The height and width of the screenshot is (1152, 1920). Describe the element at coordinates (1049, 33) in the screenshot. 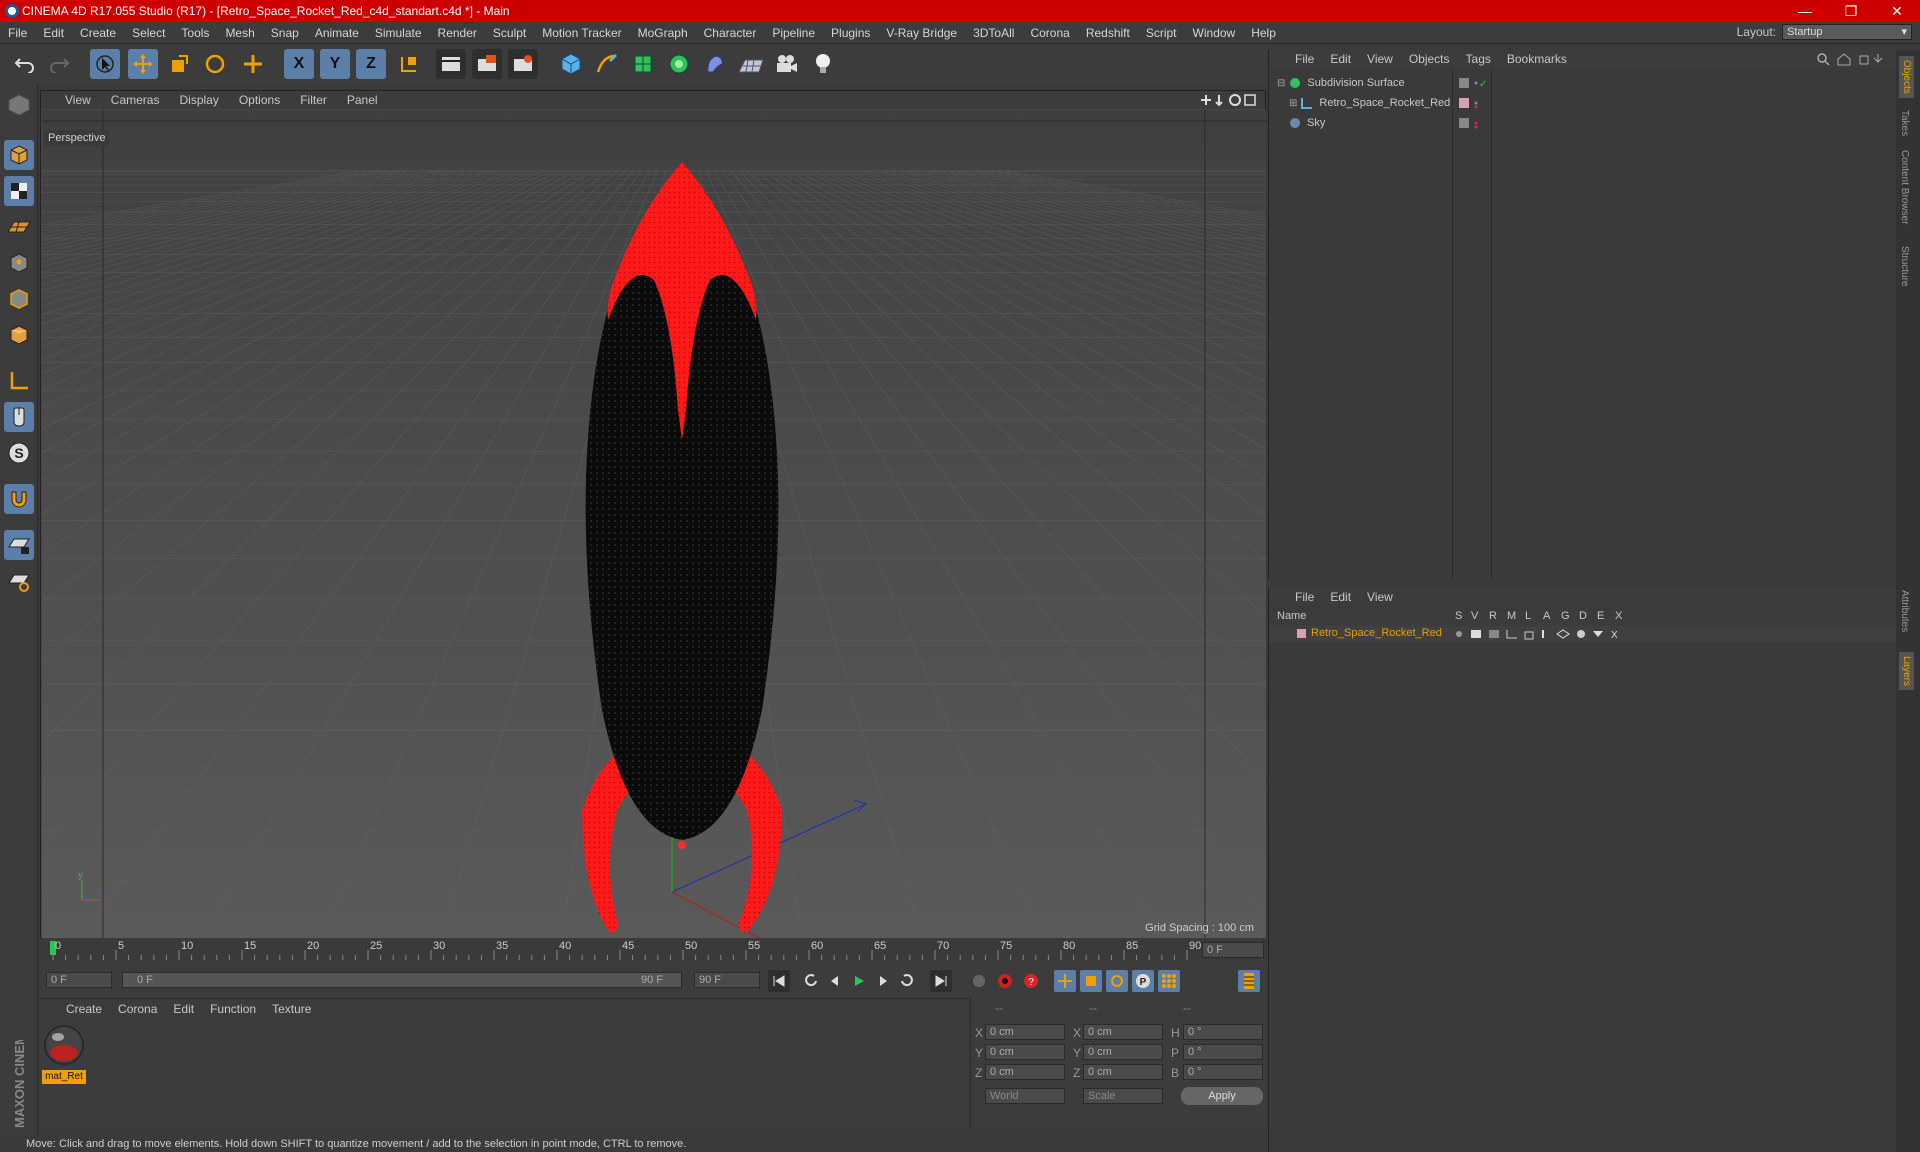

I see `menu-corona: Corona` at that location.